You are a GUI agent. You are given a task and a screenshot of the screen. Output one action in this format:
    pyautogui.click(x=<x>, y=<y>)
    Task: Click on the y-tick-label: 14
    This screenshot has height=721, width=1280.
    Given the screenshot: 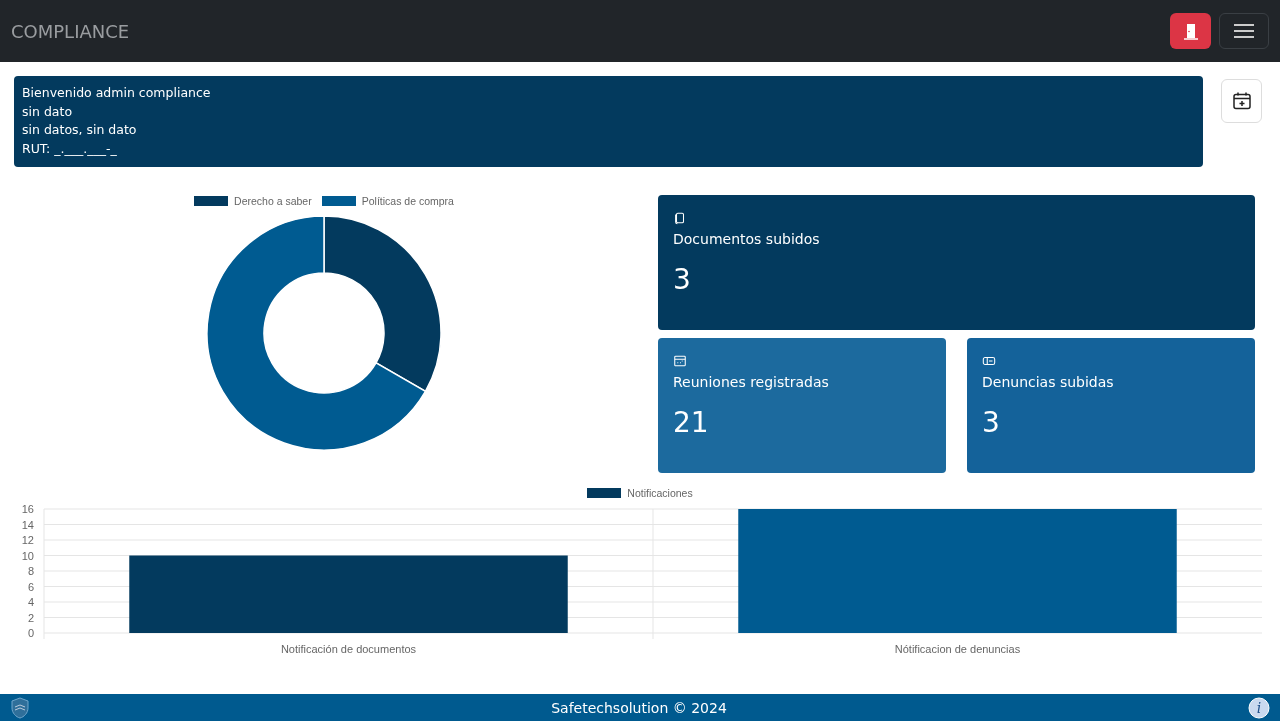 What is the action you would take?
    pyautogui.click(x=27, y=524)
    